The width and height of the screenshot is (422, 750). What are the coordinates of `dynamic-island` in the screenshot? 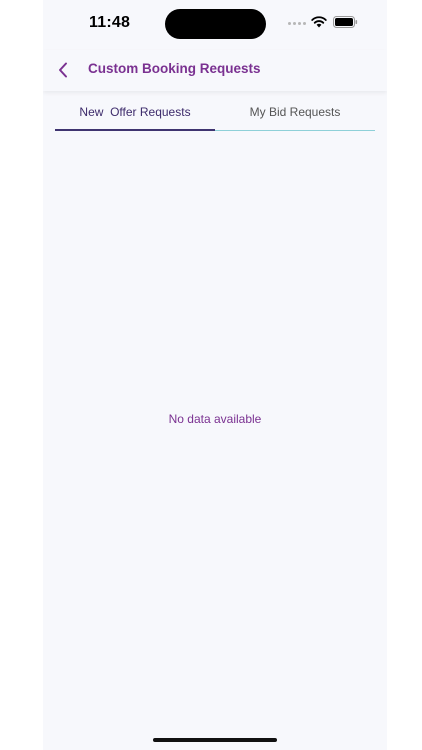 It's located at (215, 24).